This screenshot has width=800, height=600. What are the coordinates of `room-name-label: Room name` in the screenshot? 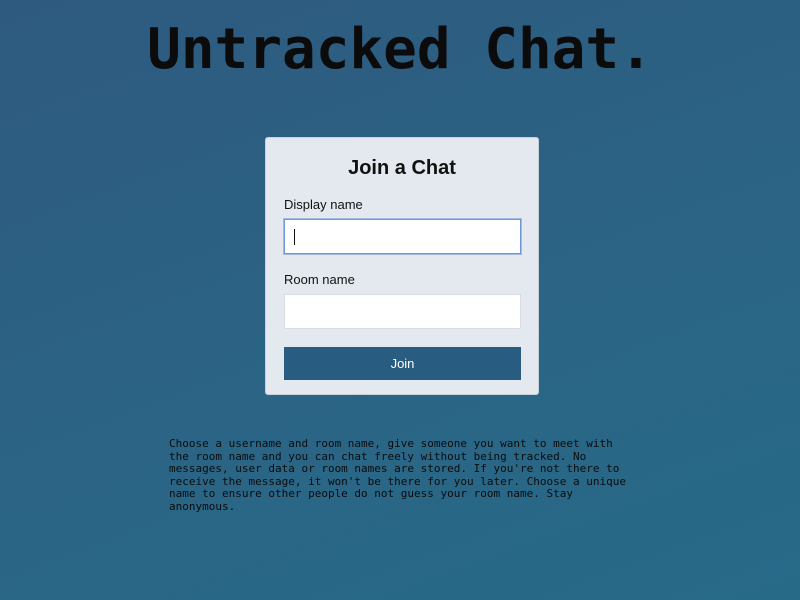 It's located at (319, 279).